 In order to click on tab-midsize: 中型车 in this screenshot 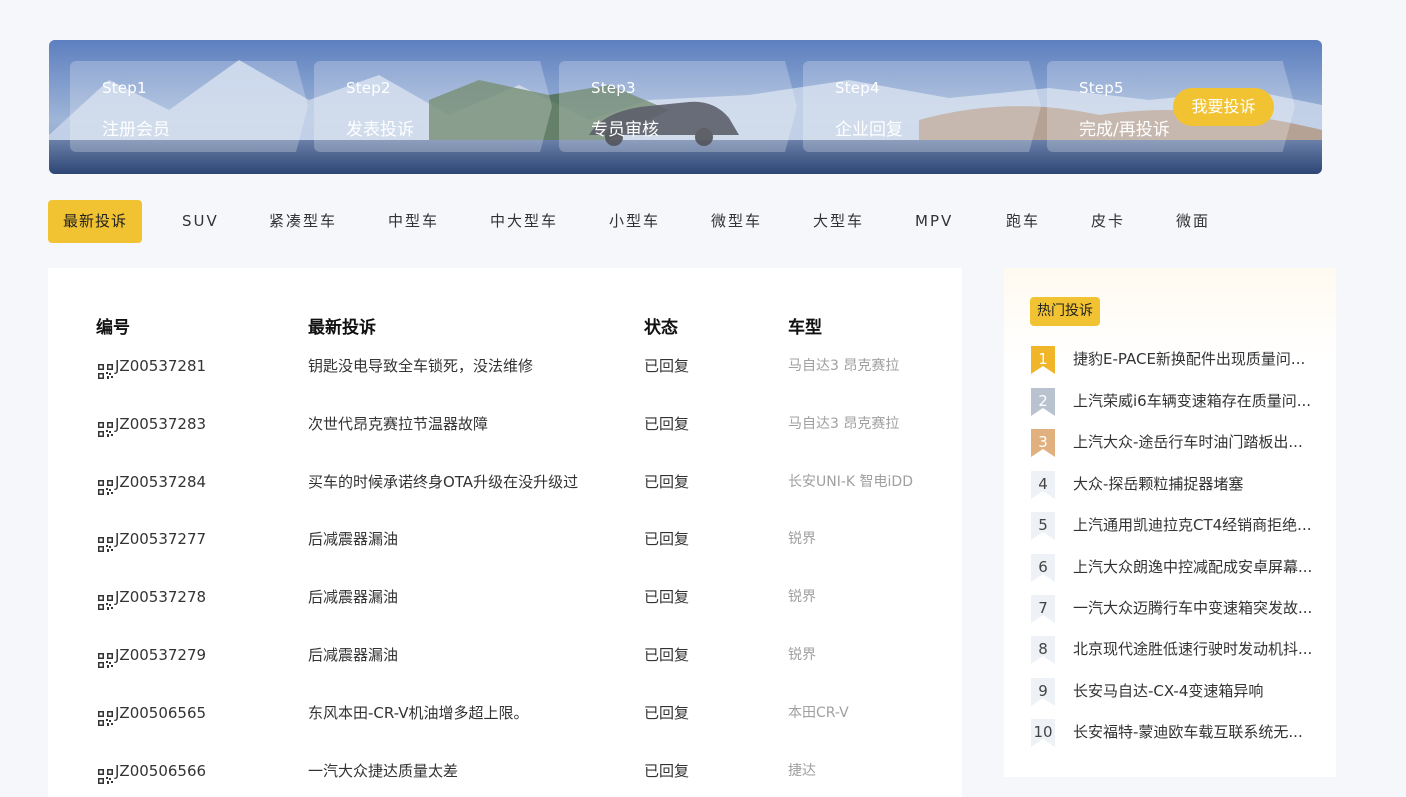, I will do `click(413, 221)`.